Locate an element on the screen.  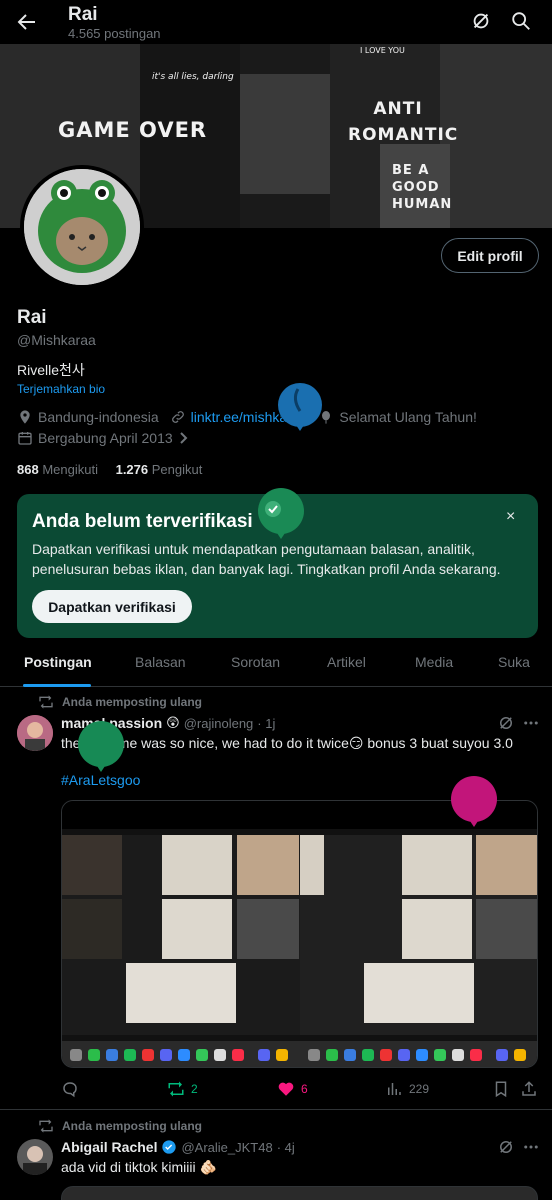
search-icon is located at coordinates (521, 21).